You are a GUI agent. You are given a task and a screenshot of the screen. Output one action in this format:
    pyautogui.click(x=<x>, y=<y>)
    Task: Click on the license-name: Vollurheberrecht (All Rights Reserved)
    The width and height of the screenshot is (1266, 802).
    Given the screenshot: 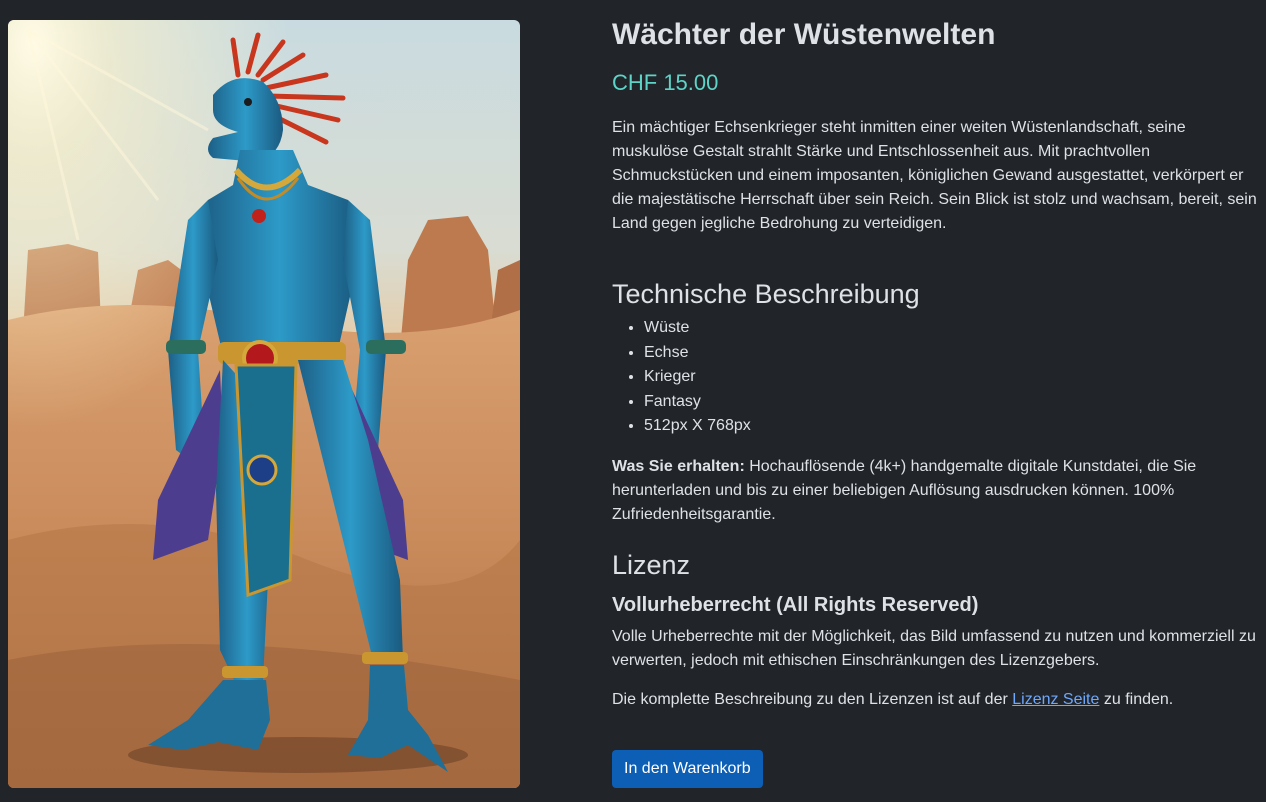 What is the action you would take?
    pyautogui.click(x=795, y=604)
    